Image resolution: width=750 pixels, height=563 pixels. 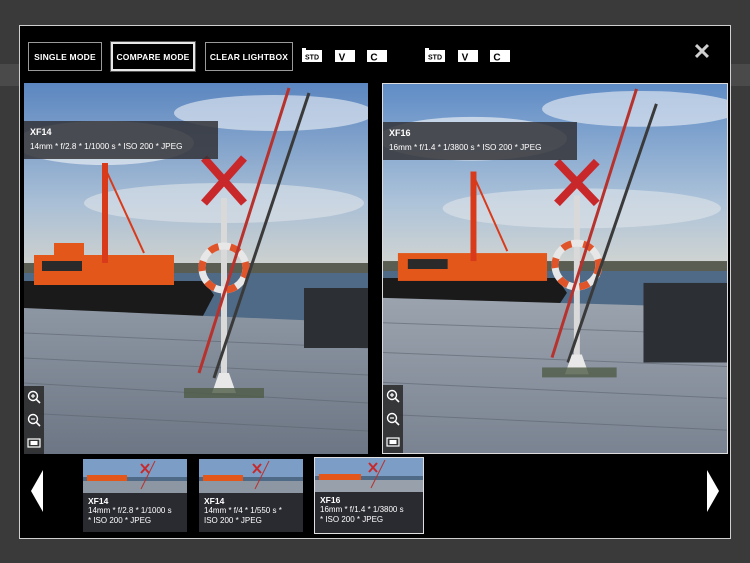 What do you see at coordinates (713, 491) in the screenshot?
I see `next-arrow-icon` at bounding box center [713, 491].